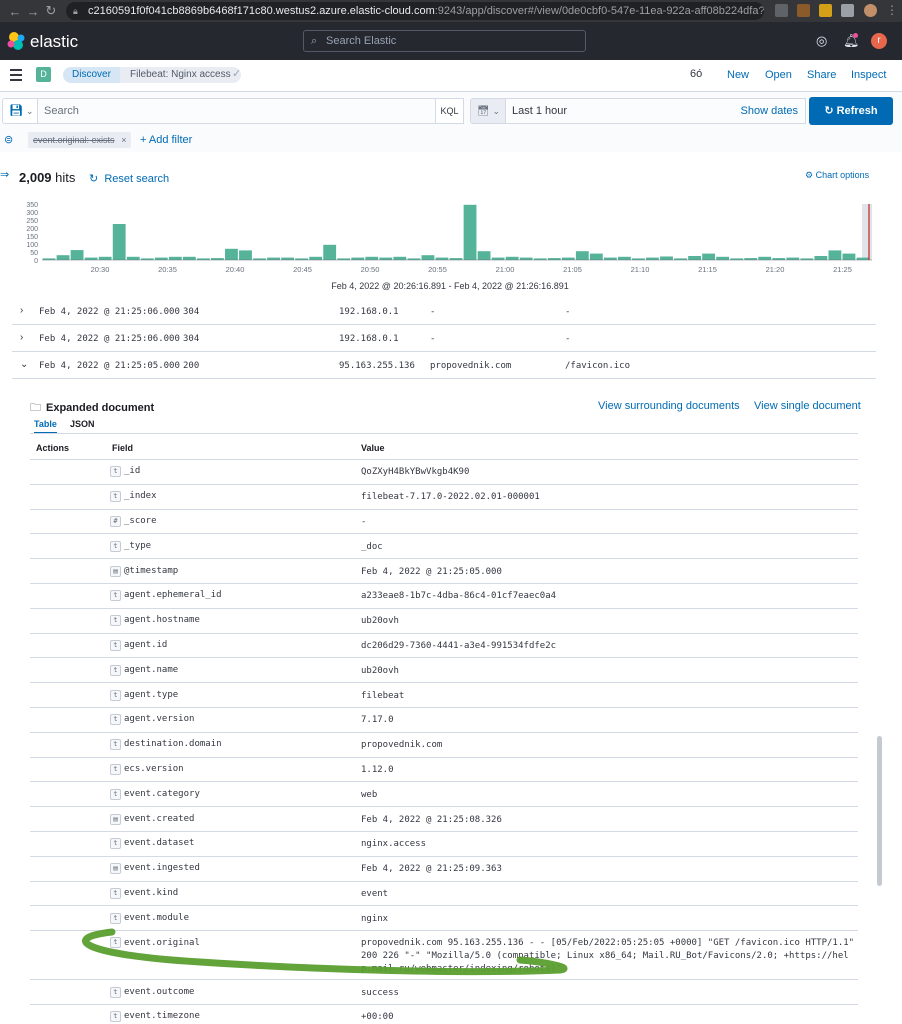  I want to click on calendar-button: 📅︎ ⌄, so click(488, 111).